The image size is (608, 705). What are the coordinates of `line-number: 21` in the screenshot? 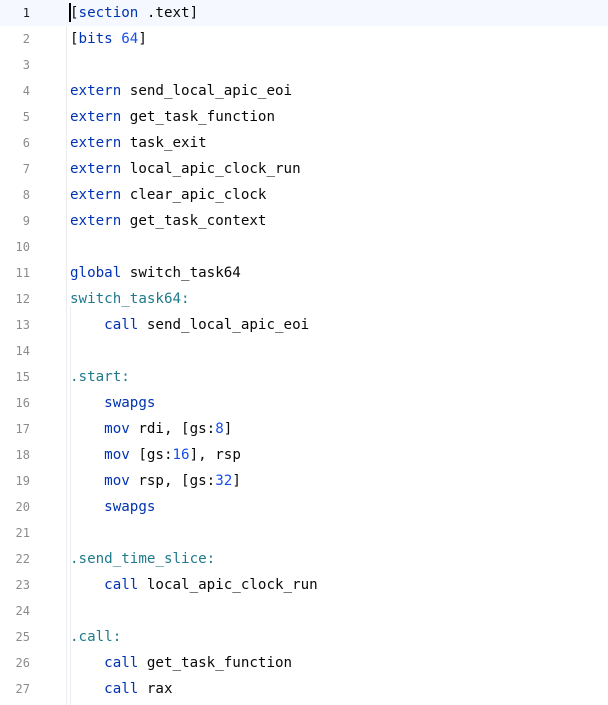 It's located at (22, 533).